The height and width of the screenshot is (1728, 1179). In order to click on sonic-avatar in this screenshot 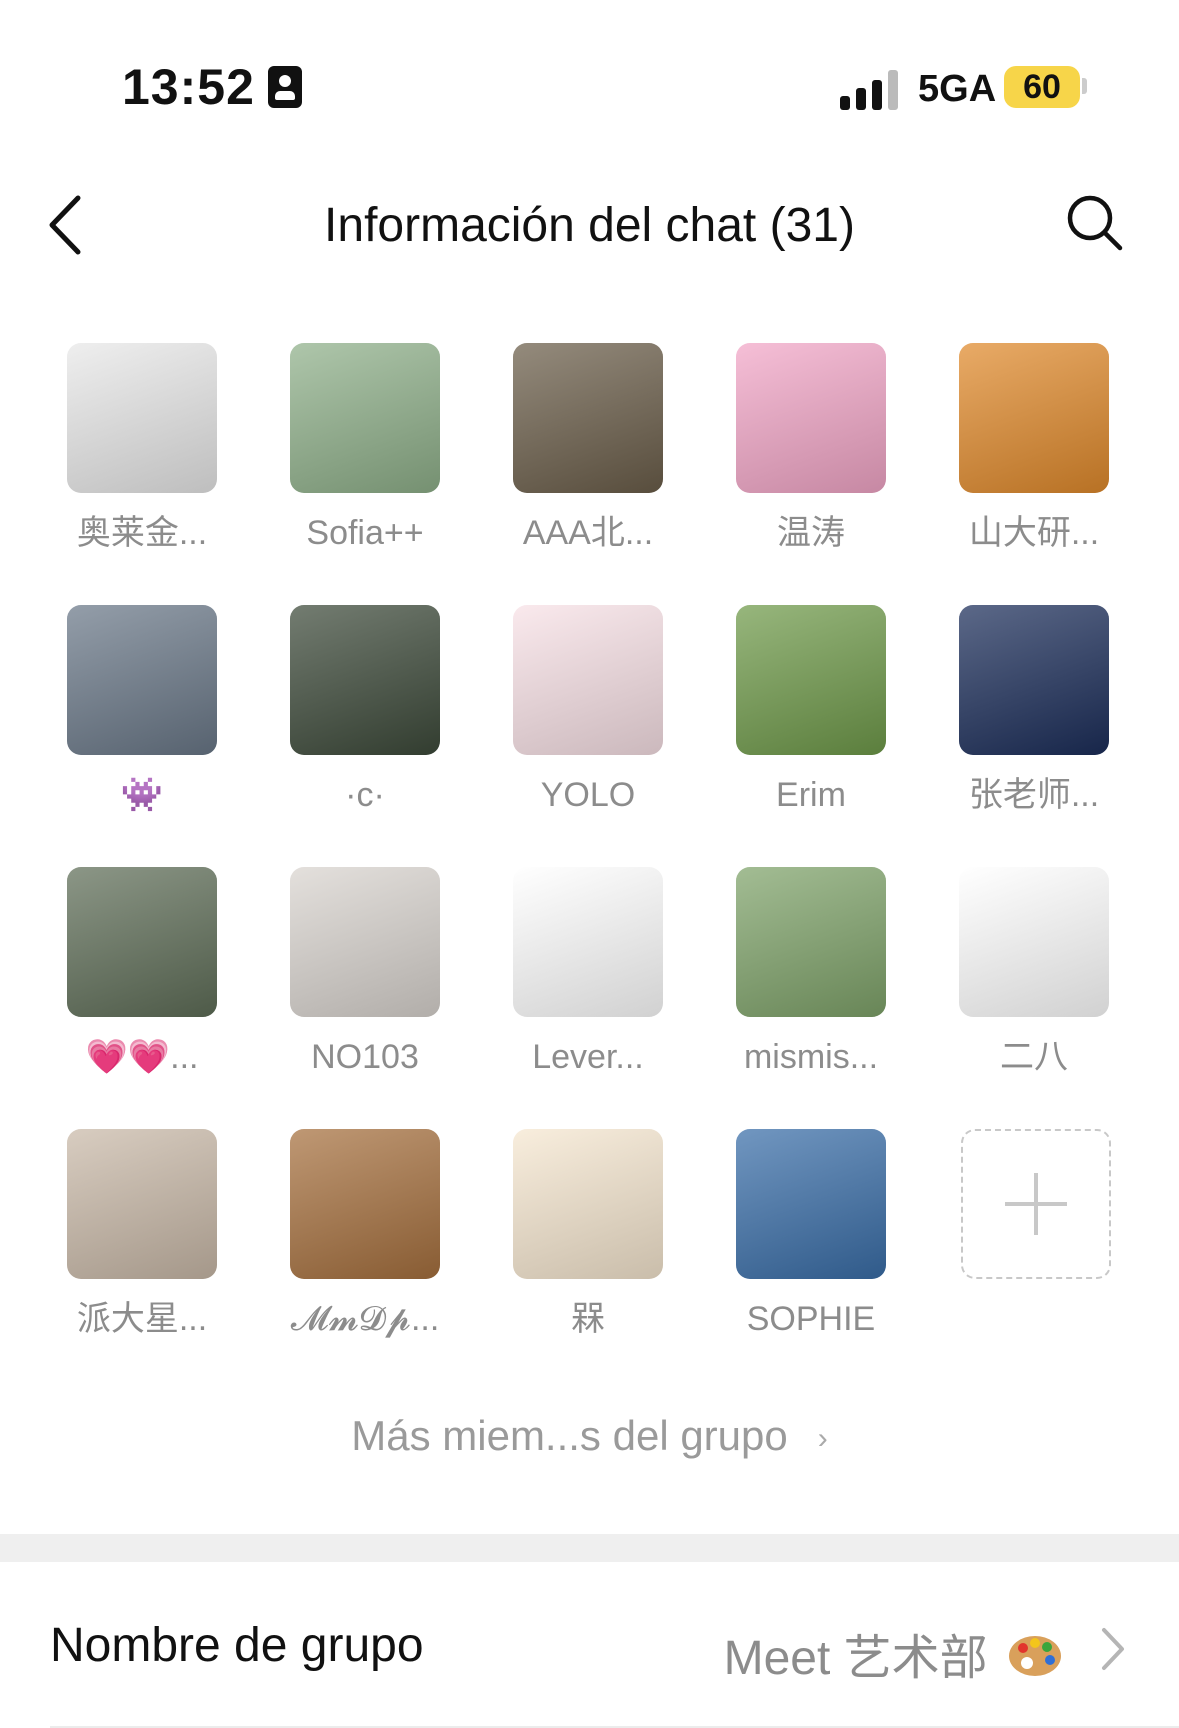, I will do `click(142, 680)`.